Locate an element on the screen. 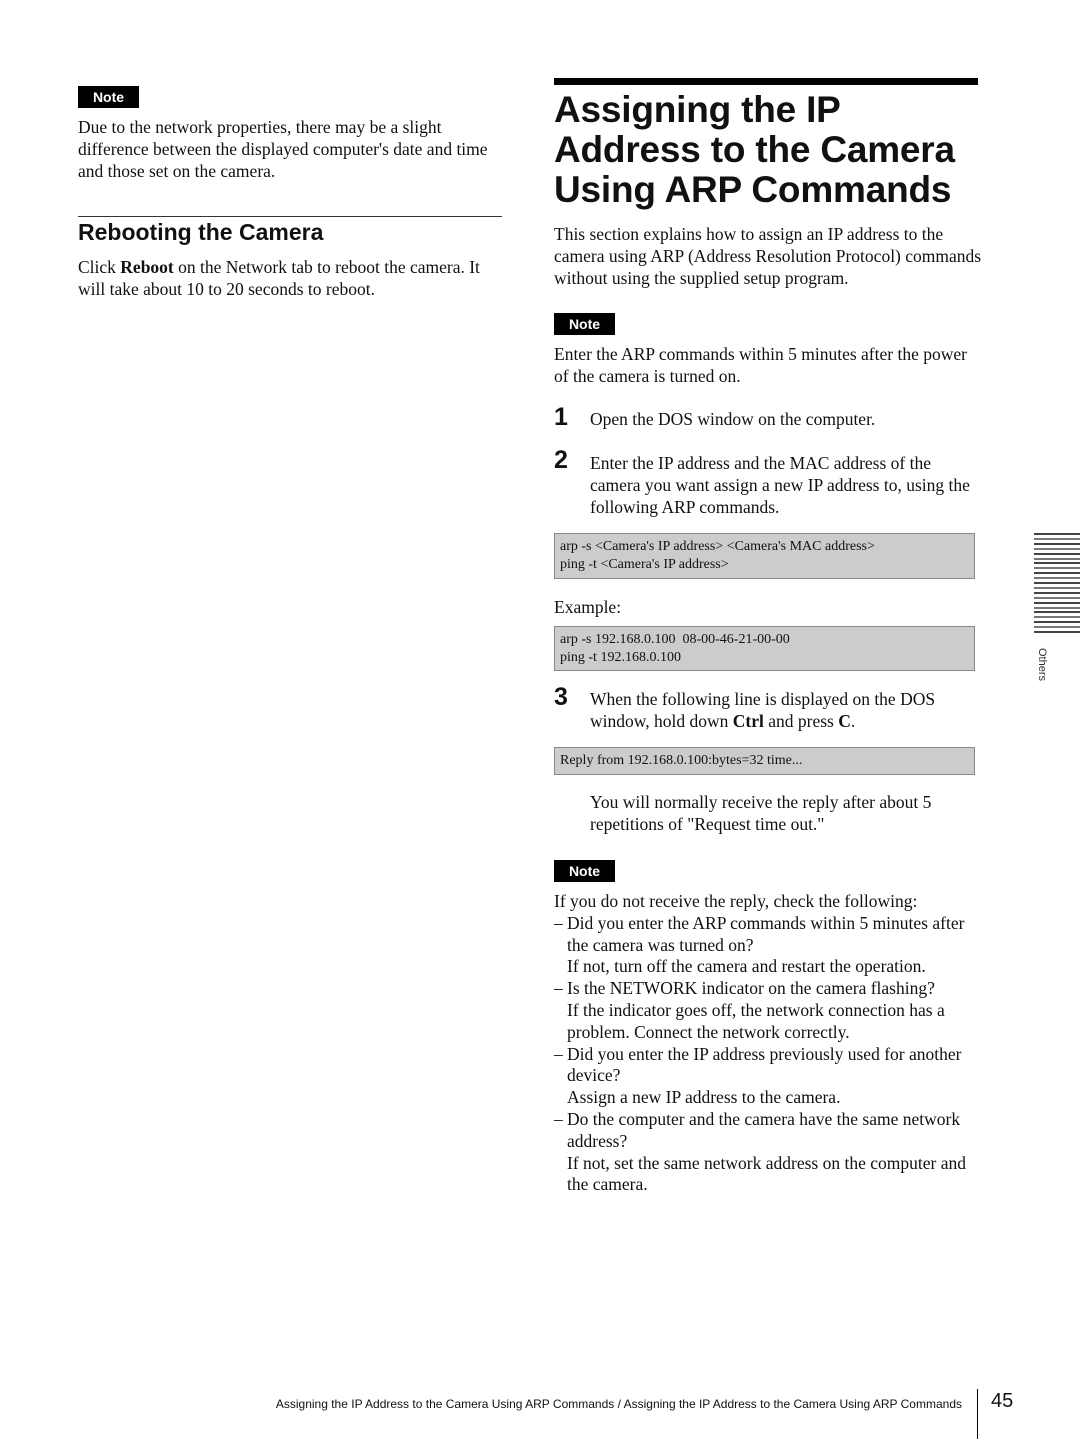 Image resolution: width=1080 pixels, height=1441 pixels. page-number: 45 is located at coordinates (1002, 1401).